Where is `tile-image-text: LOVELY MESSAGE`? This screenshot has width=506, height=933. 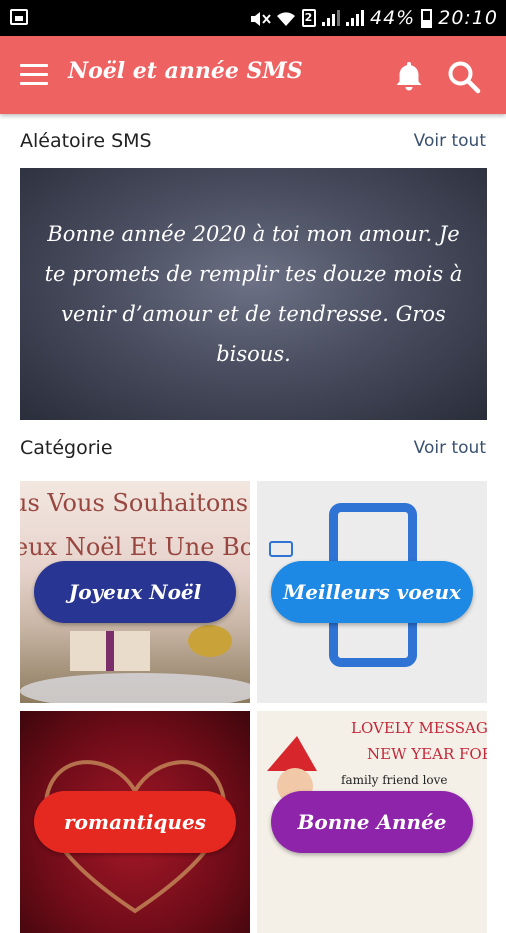 tile-image-text: LOVELY MESSAGE is located at coordinates (419, 728).